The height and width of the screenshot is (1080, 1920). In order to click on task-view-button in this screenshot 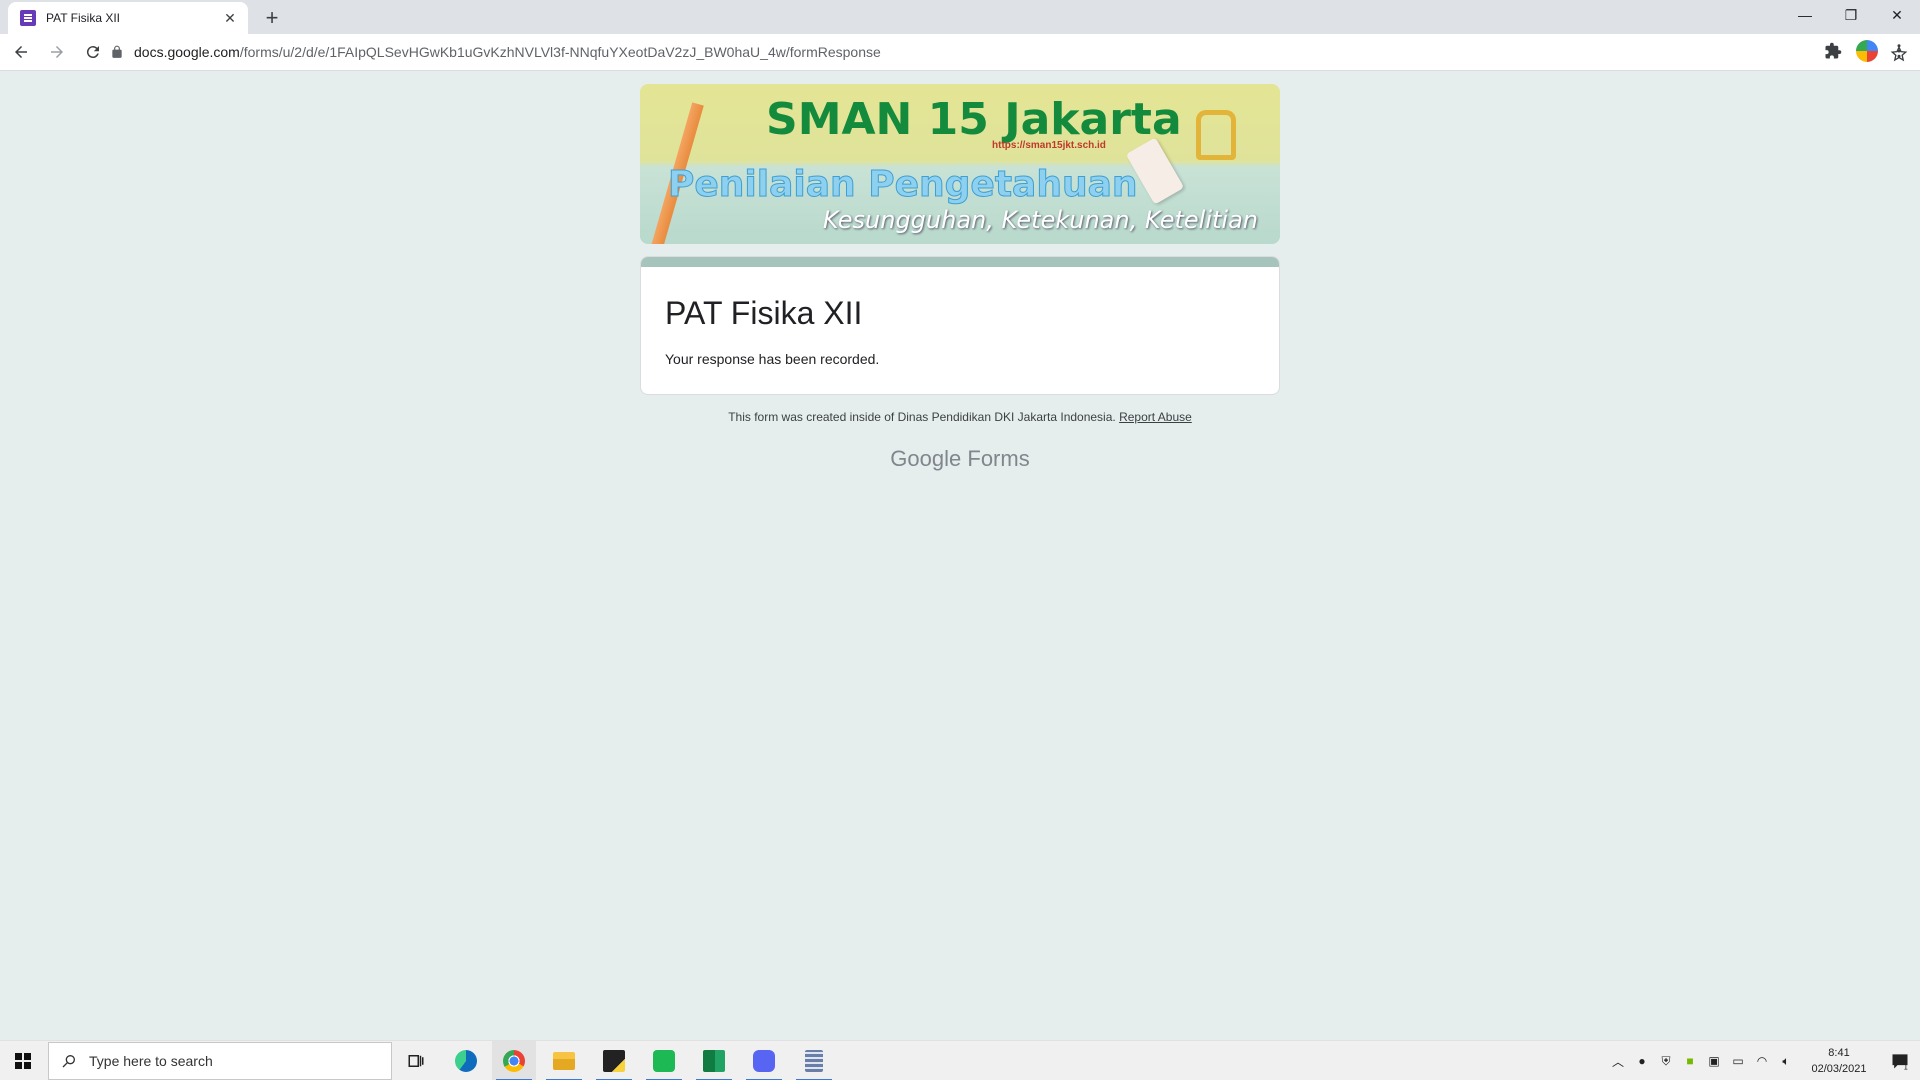, I will do `click(416, 1060)`.